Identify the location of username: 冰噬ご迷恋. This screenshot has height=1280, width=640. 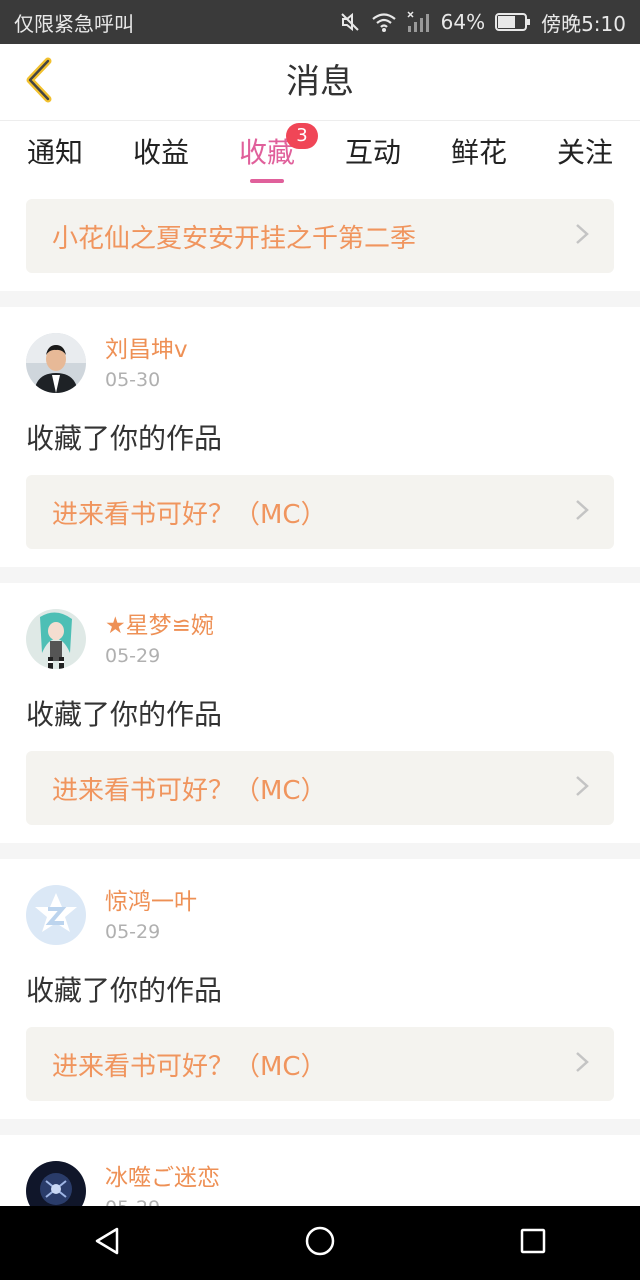
(162, 1178).